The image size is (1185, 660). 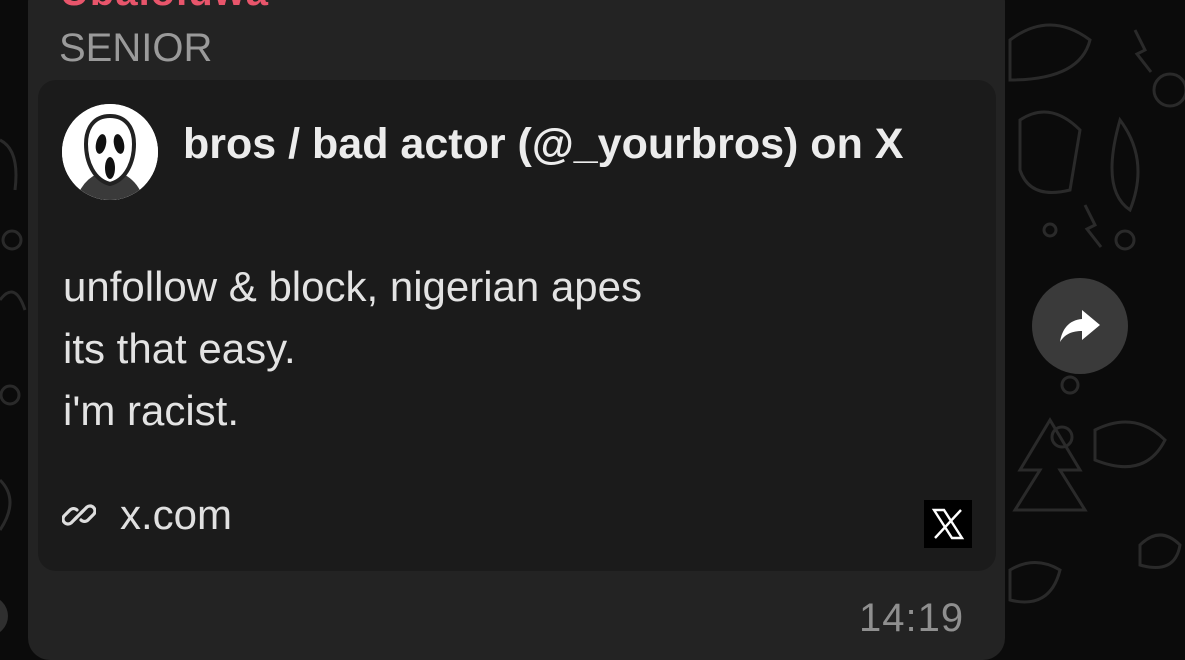 What do you see at coordinates (353, 286) in the screenshot?
I see `link-preview-text-line: unfollow & block, nigerian apes` at bounding box center [353, 286].